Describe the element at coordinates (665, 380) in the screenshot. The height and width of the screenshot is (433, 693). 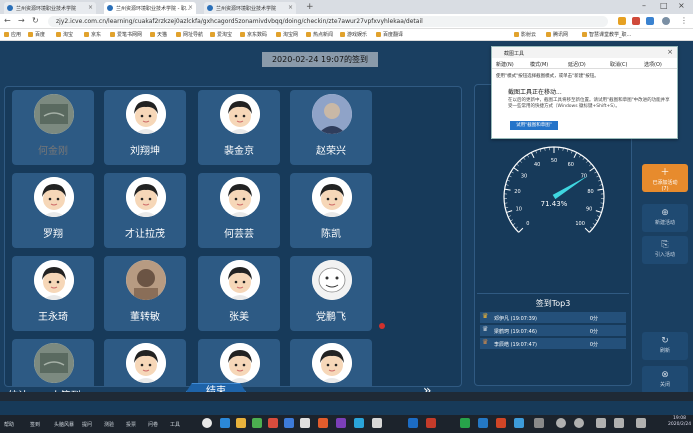
I see `close-button: ⊗ 关闭` at that location.